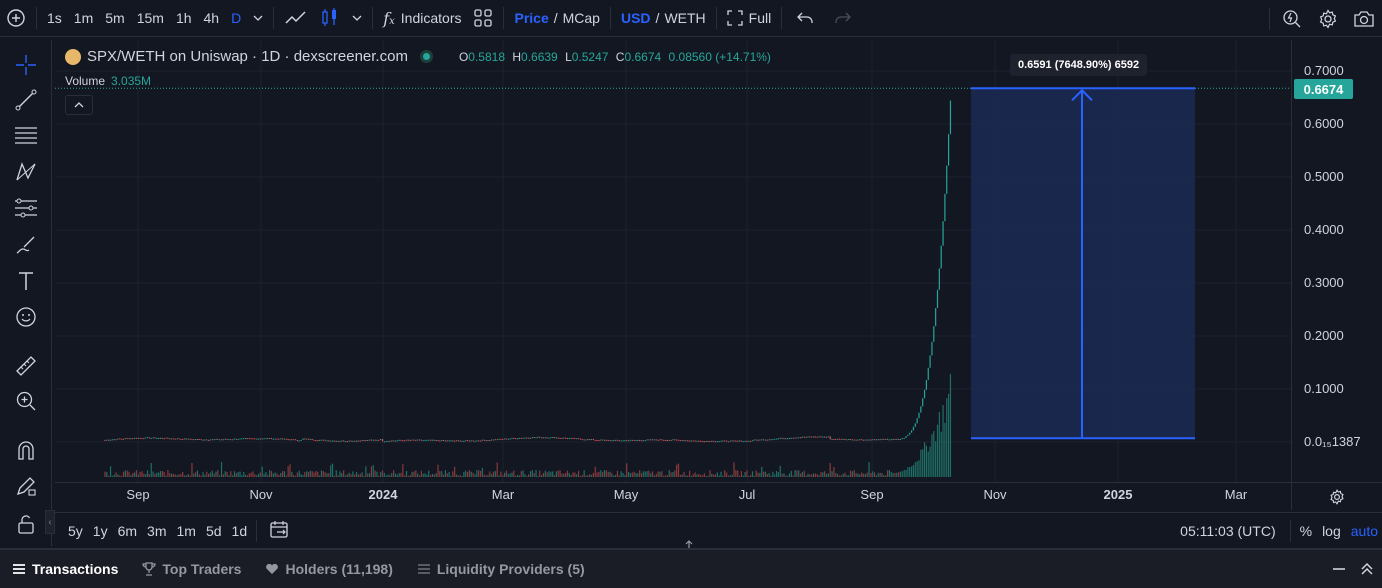  Describe the element at coordinates (805, 18) in the screenshot. I see `undo-button` at that location.